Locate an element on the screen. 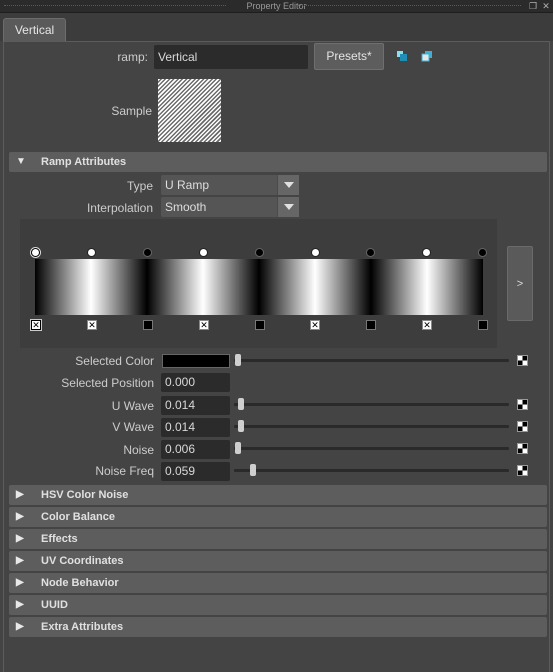 The image size is (553, 672). section-label: Color Balance is located at coordinates (78, 517).